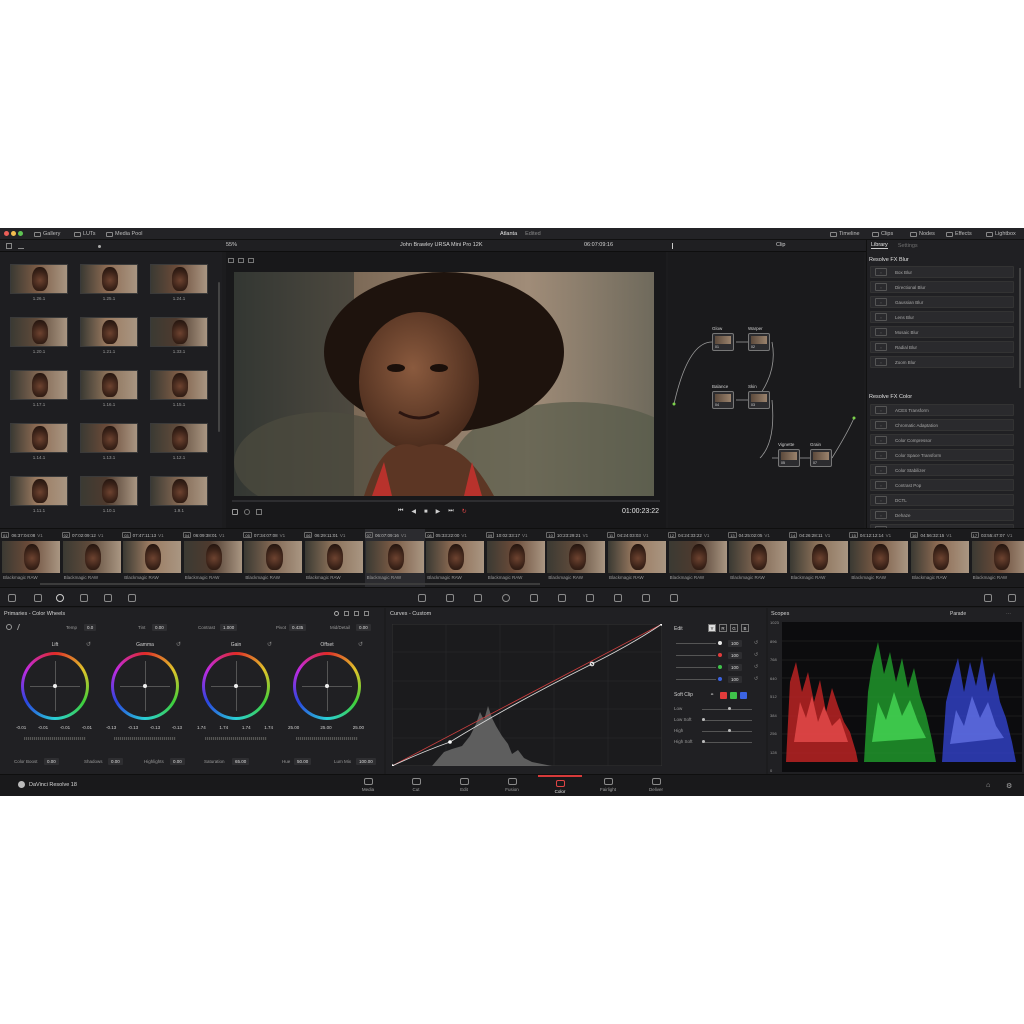  What do you see at coordinates (942, 332) in the screenshot?
I see `fx-item: ▫ Mosaic Blur` at bounding box center [942, 332].